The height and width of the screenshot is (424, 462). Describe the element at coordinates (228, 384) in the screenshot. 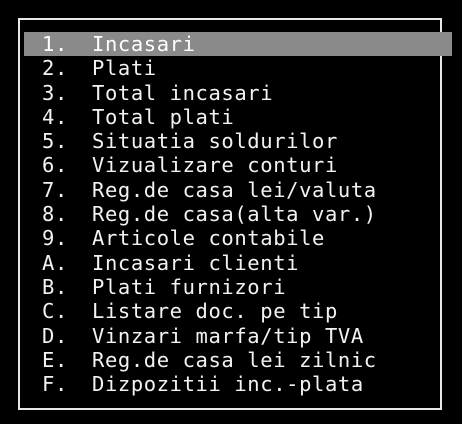

I see `menu-item-label: Dizpozitii inc.-plata` at that location.